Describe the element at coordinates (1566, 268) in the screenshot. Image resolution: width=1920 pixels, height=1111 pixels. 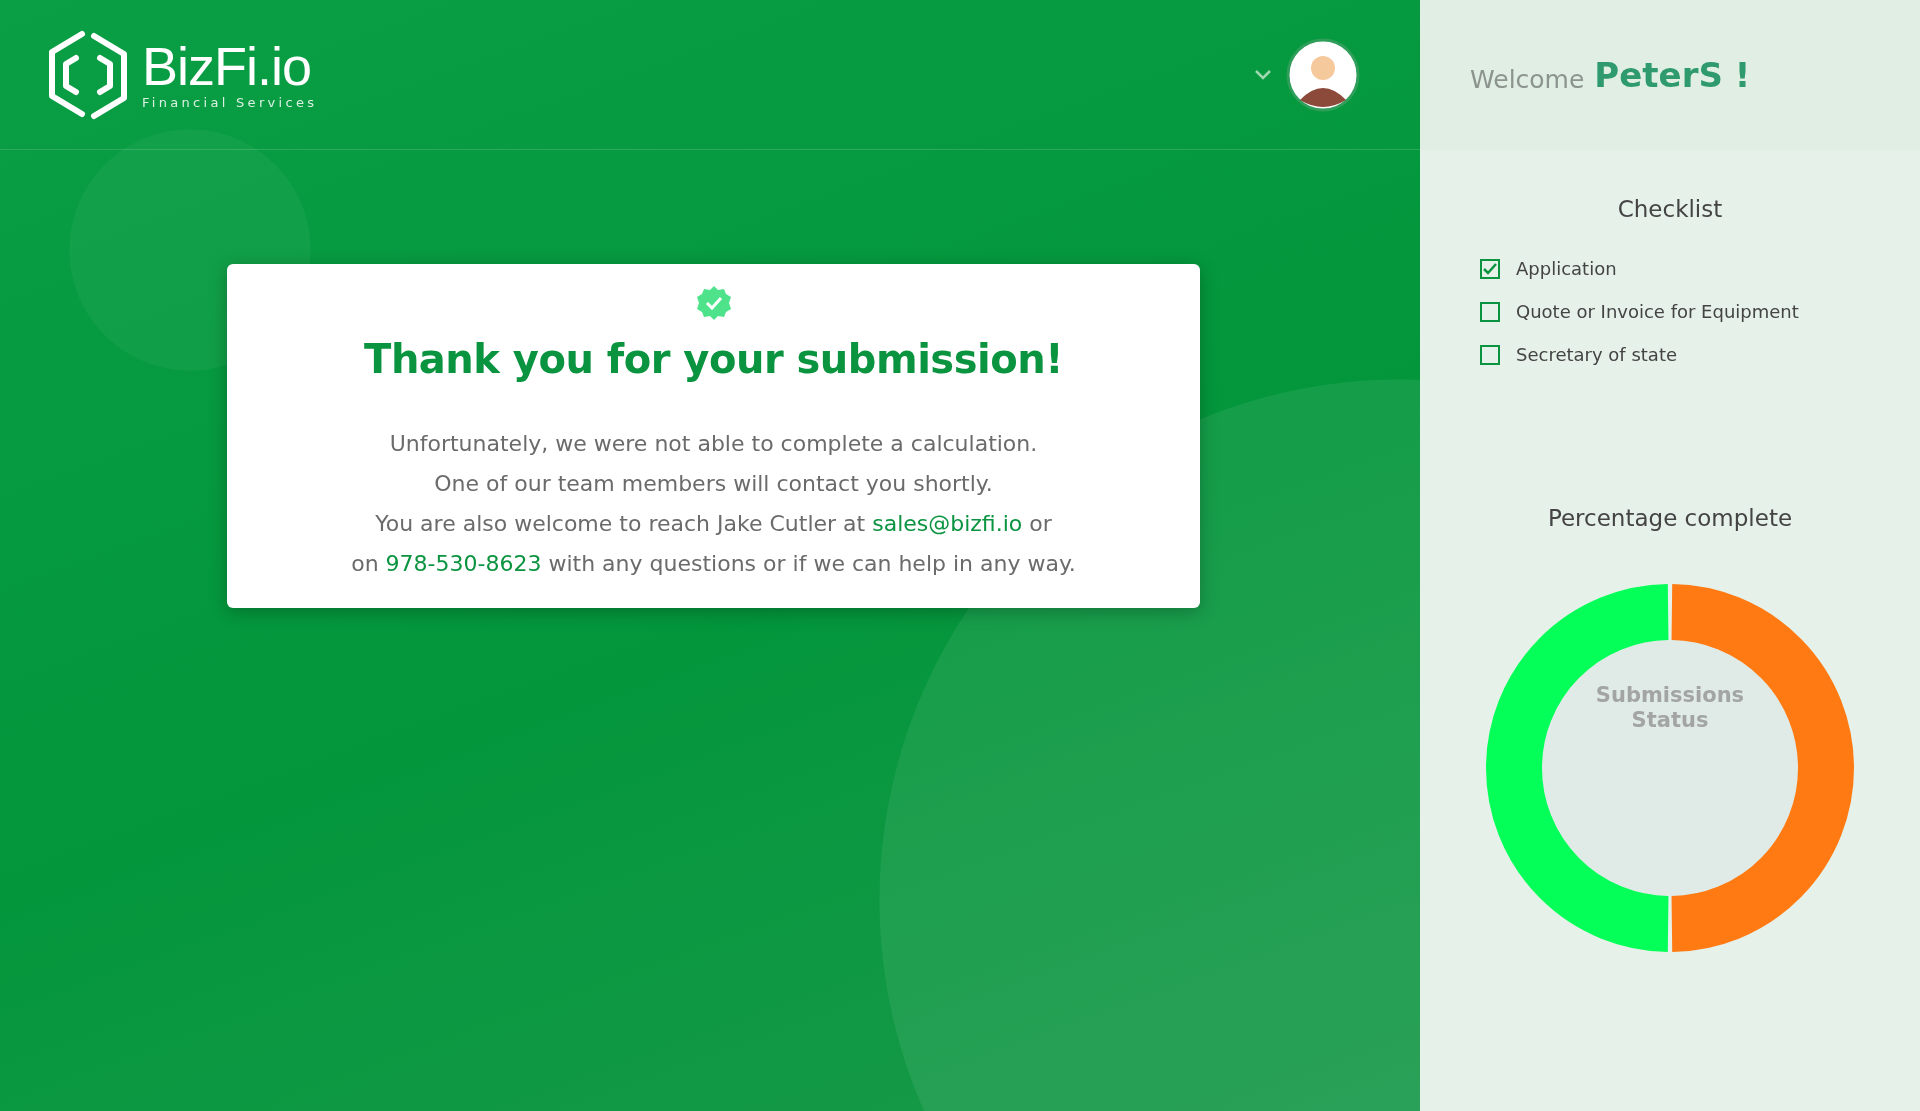
I see `checklist-label: Application` at that location.